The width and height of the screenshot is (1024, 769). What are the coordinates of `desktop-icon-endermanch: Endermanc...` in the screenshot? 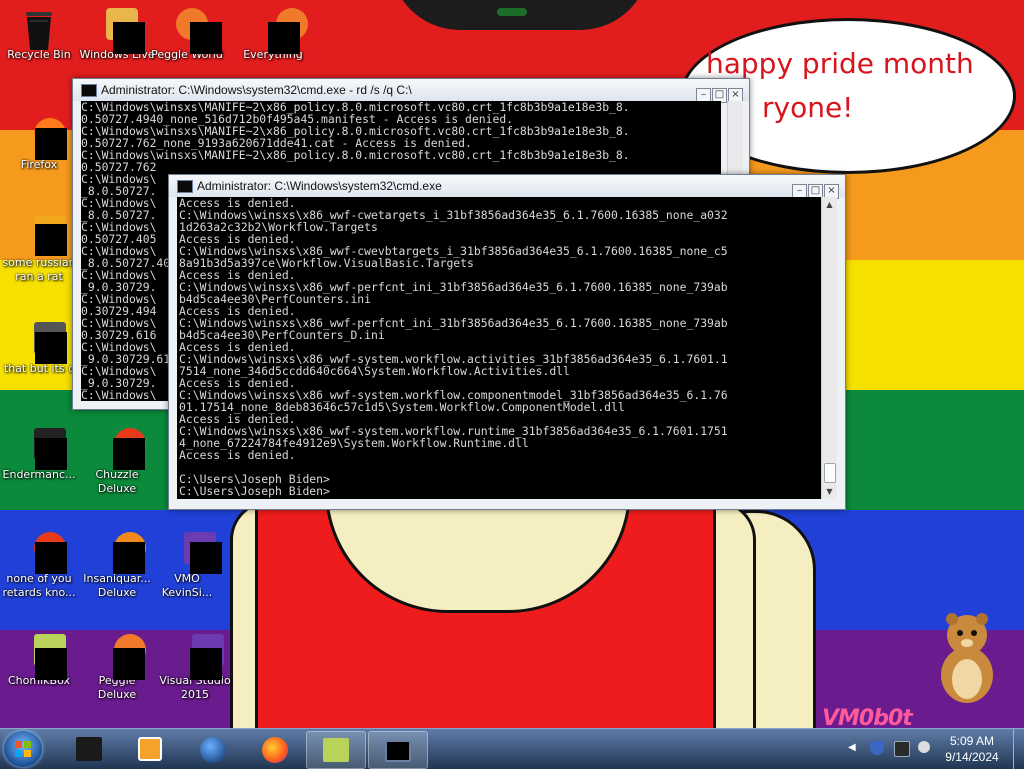 It's located at (39, 455).